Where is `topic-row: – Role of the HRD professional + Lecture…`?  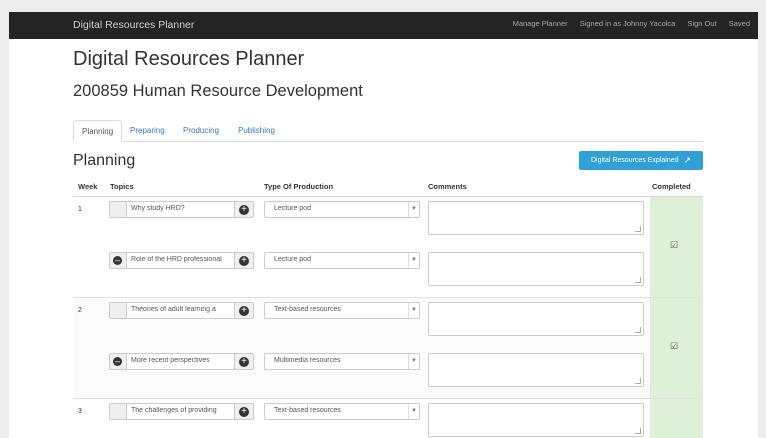
topic-row: – Role of the HRD professional + Lecture… is located at coordinates (361, 268).